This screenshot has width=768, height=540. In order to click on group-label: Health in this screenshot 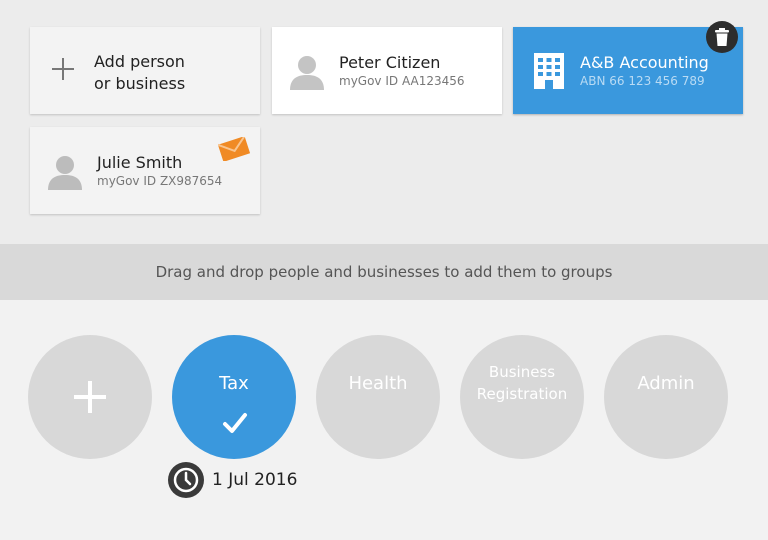, I will do `click(378, 383)`.